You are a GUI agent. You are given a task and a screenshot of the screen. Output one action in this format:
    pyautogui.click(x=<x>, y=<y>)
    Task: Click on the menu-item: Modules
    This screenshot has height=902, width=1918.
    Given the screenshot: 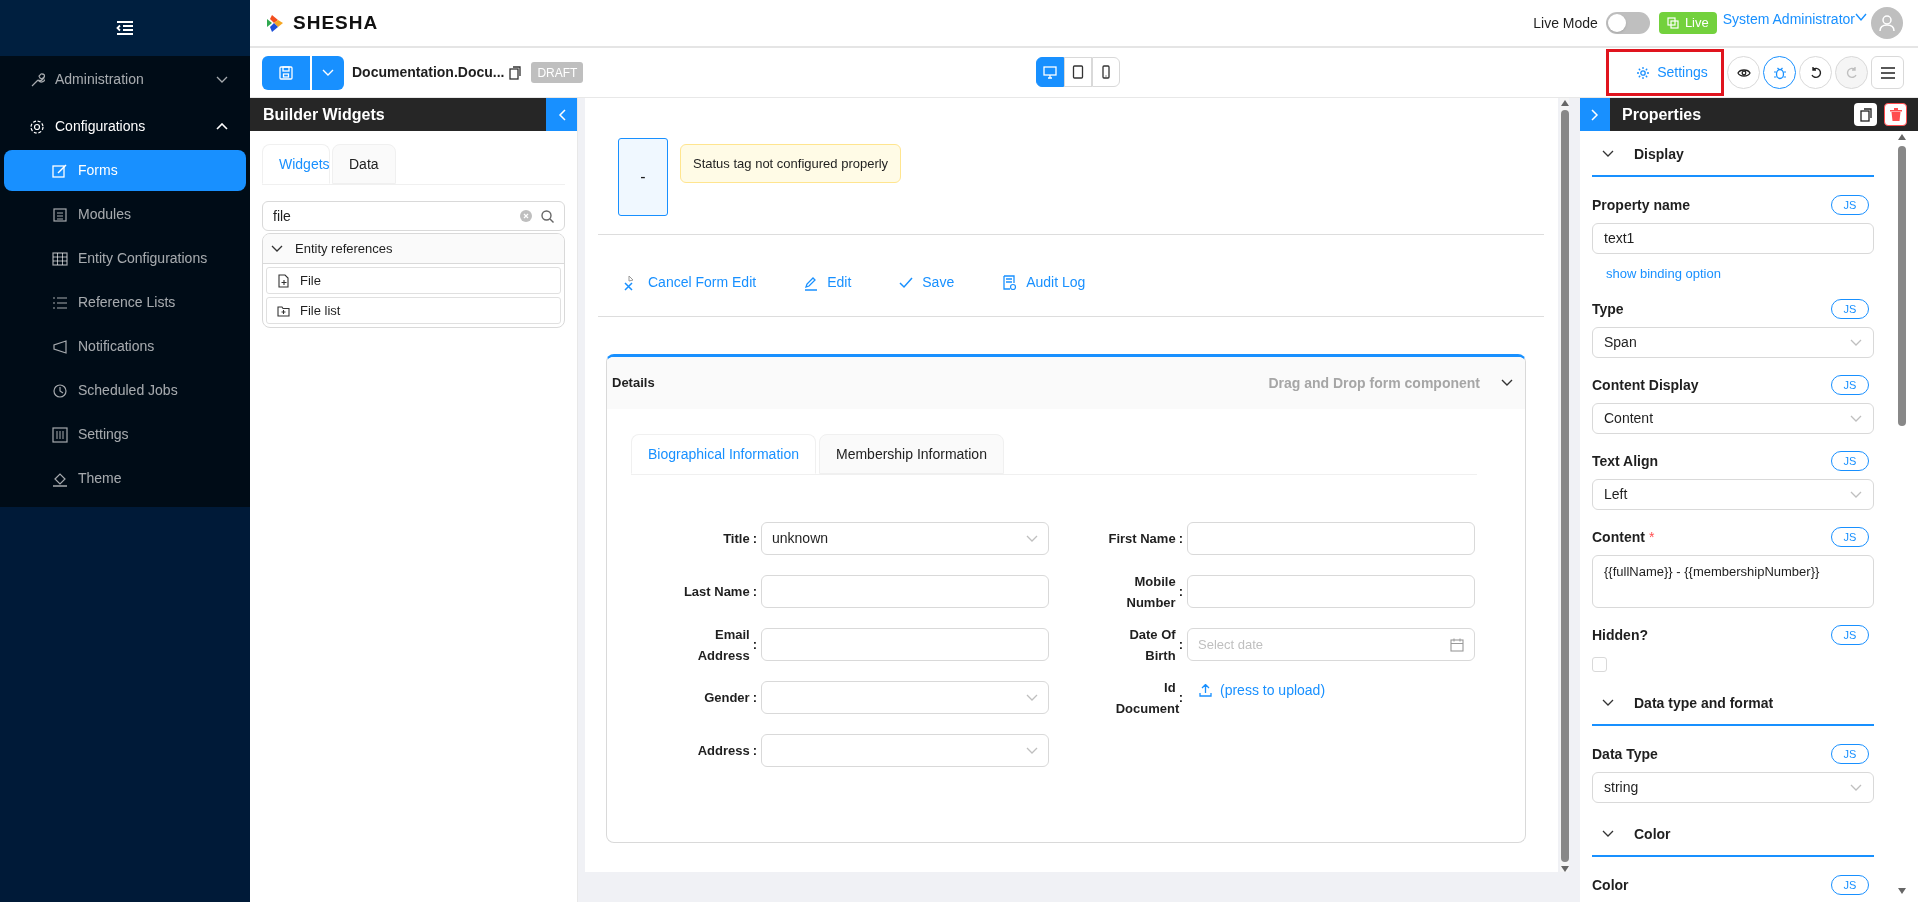 What is the action you would take?
    pyautogui.click(x=125, y=214)
    